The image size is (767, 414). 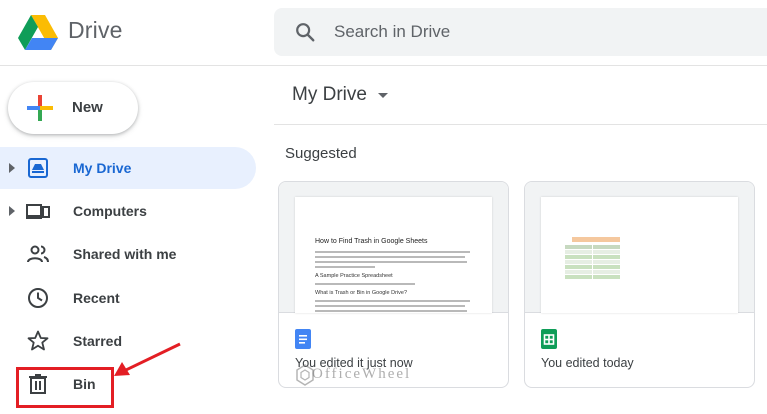 What do you see at coordinates (520, 124) in the screenshot?
I see `divider` at bounding box center [520, 124].